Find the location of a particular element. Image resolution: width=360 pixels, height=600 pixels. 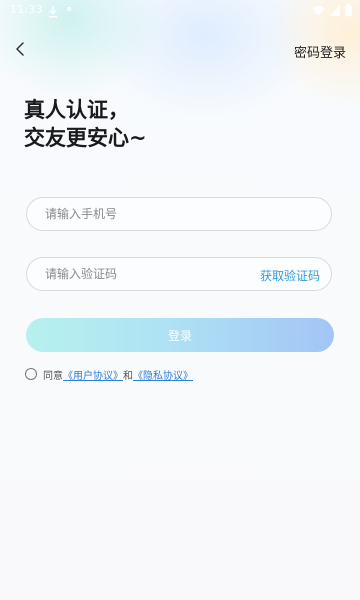

dot-icon is located at coordinates (69, 9).